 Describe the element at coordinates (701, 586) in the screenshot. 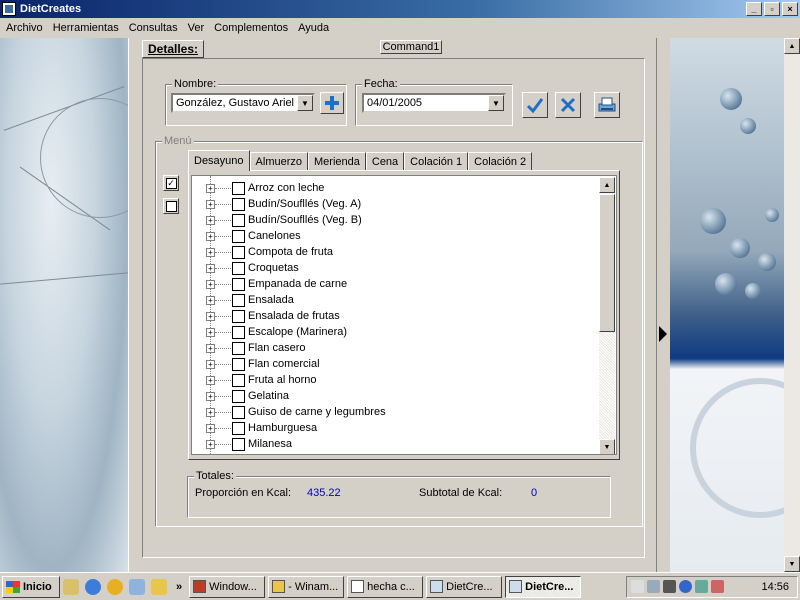

I see `security-icon` at that location.